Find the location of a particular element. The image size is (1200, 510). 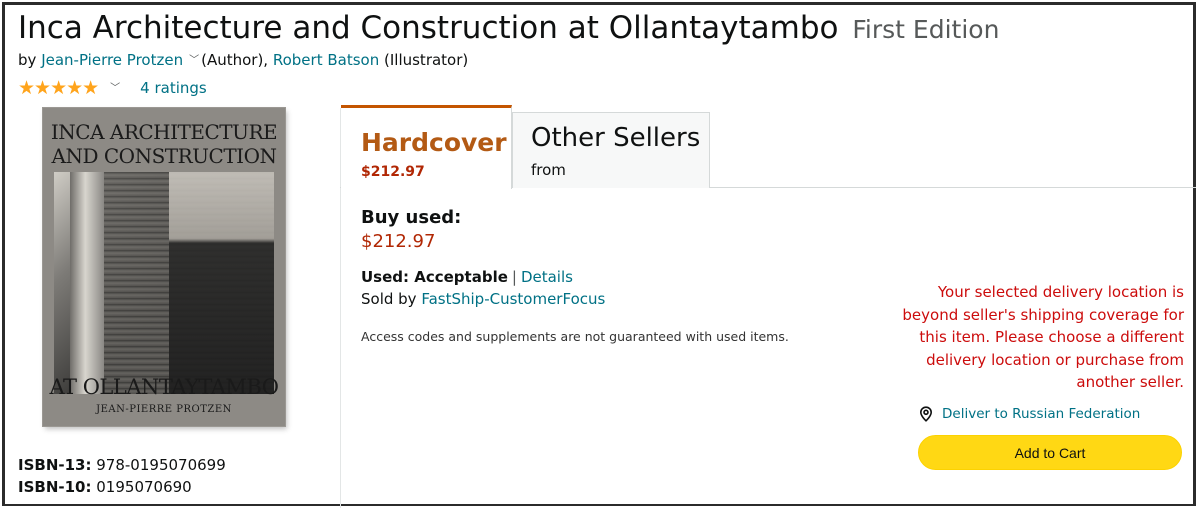

author-role: (Author), is located at coordinates (235, 60).